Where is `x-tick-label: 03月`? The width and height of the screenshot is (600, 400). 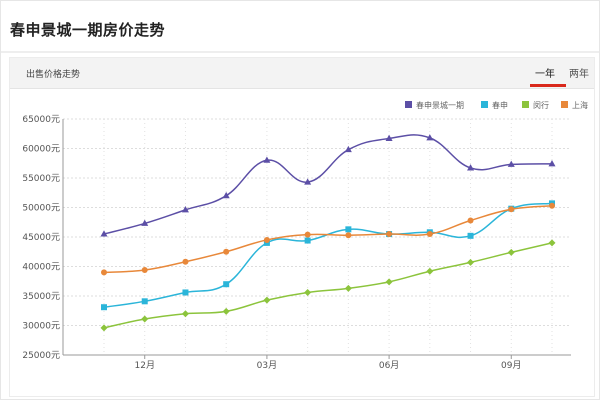 x-tick-label: 03月 is located at coordinates (267, 365).